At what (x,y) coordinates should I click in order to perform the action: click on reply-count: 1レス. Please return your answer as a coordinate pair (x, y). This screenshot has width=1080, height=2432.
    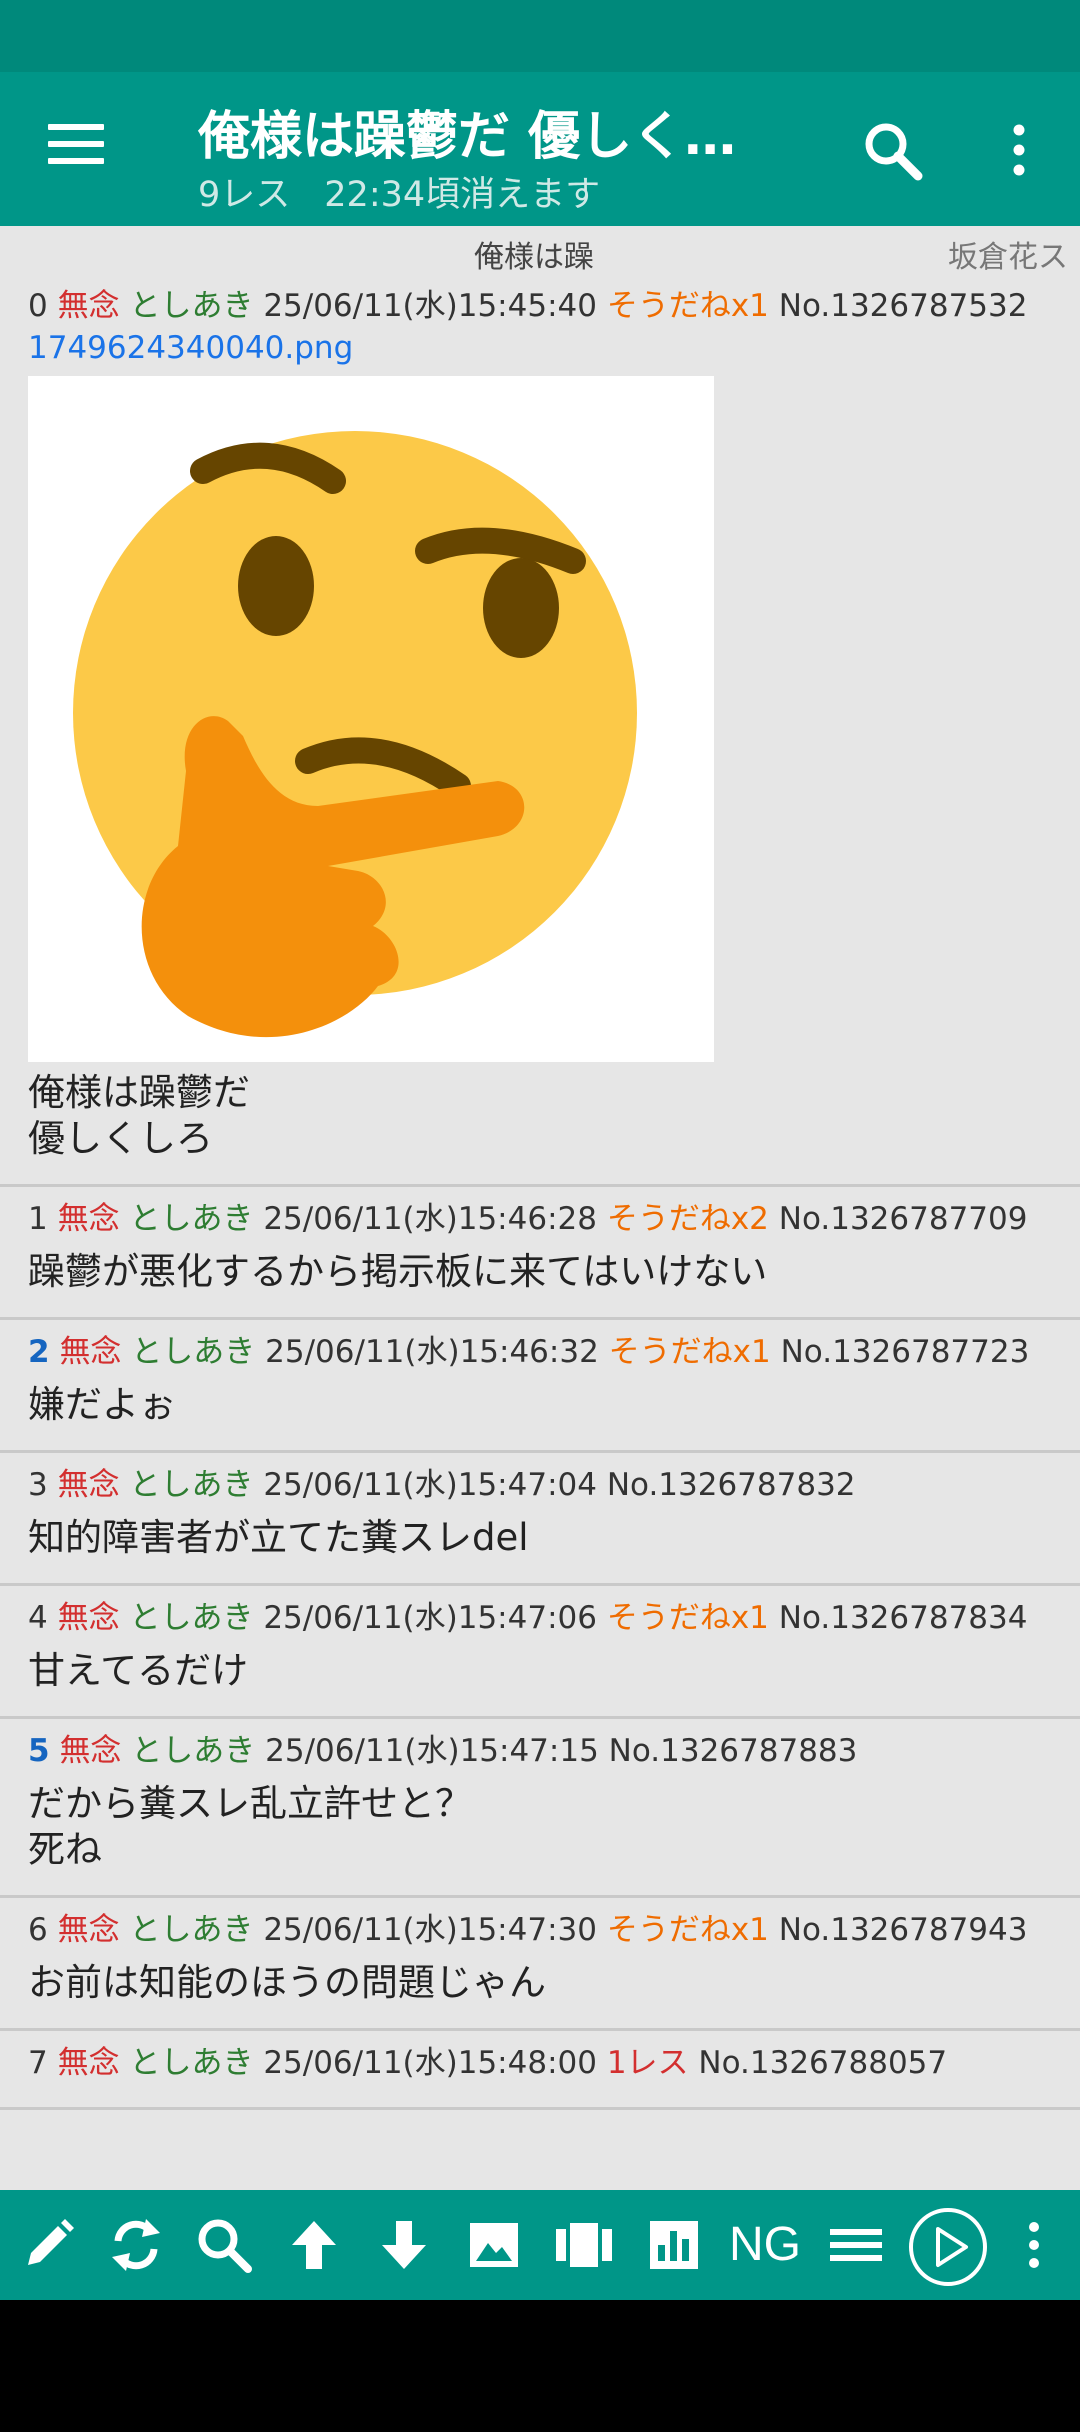
    Looking at the image, I should click on (648, 2063).